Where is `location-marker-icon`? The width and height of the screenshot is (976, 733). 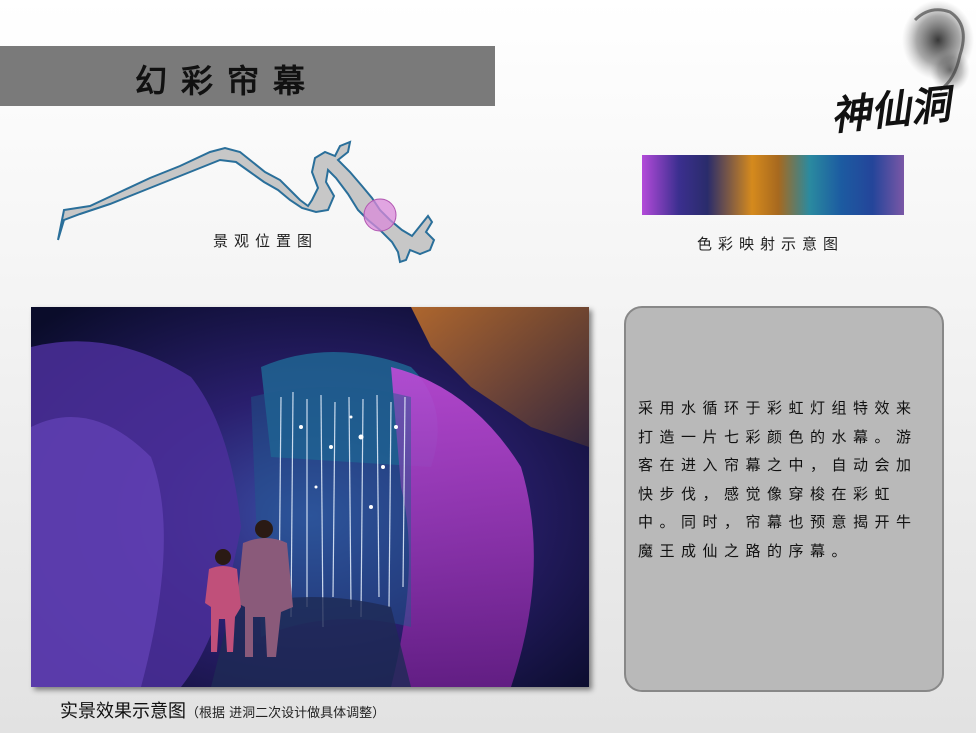
location-marker-icon is located at coordinates (380, 215).